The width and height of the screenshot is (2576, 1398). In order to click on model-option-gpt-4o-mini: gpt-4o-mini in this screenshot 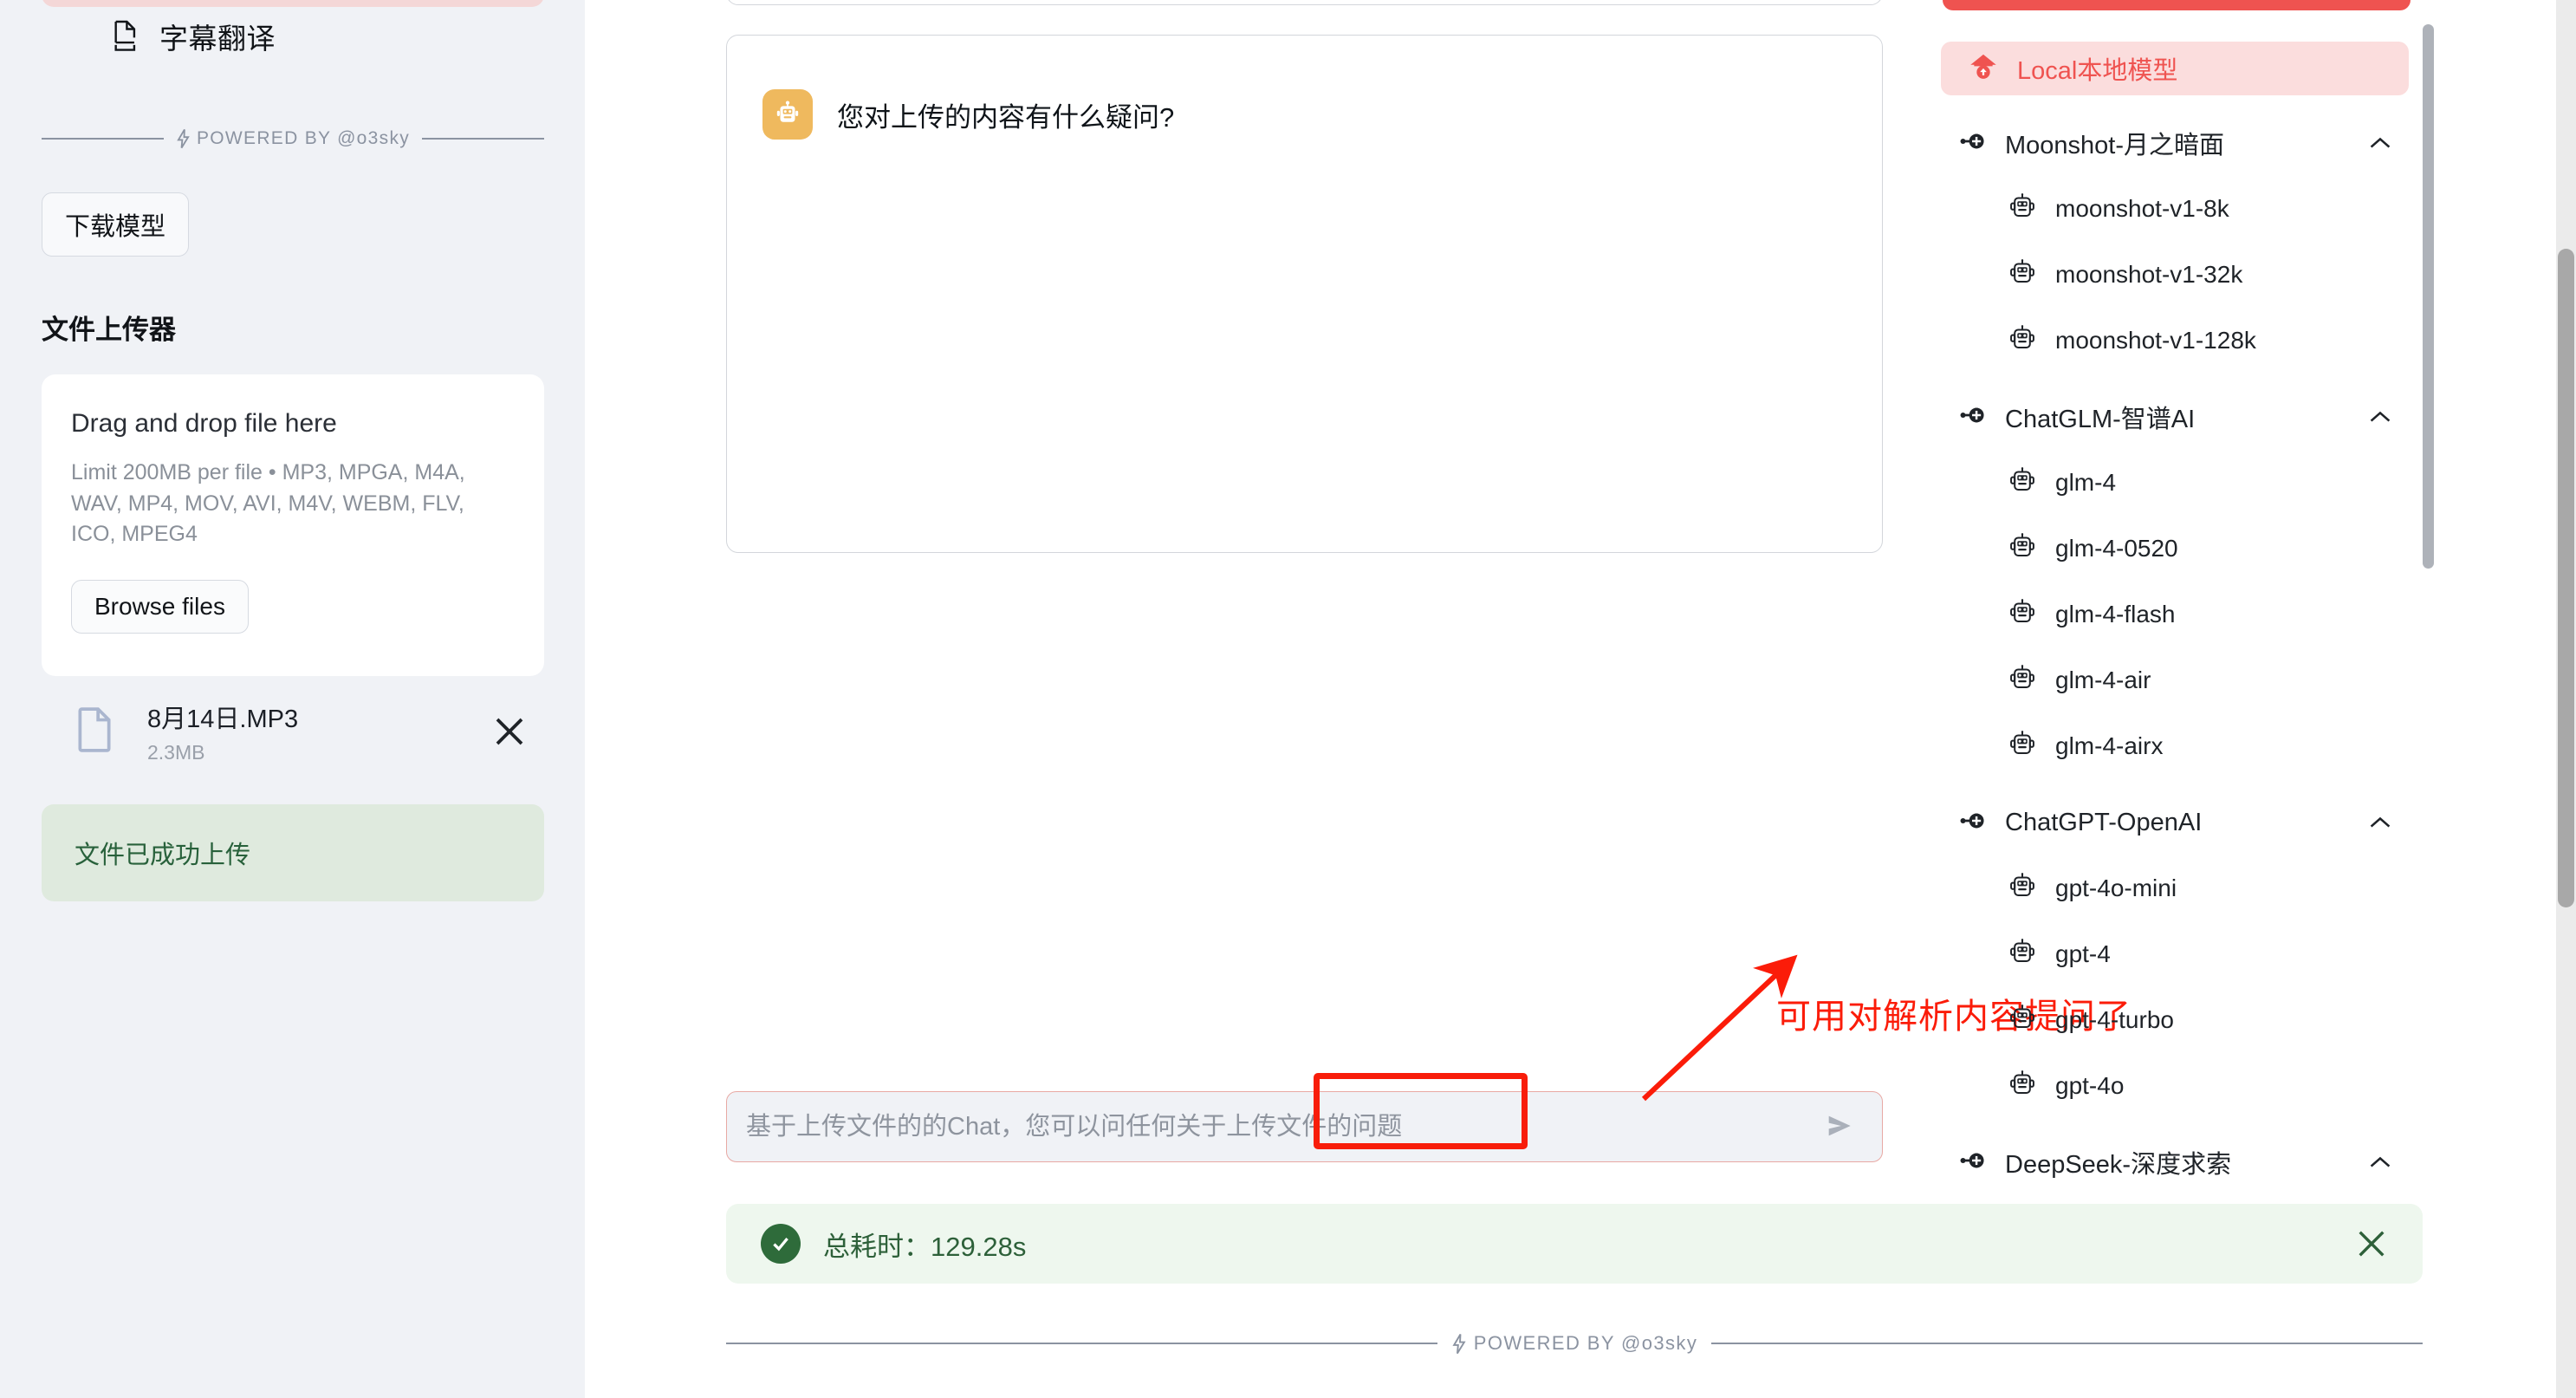, I will do `click(2208, 888)`.